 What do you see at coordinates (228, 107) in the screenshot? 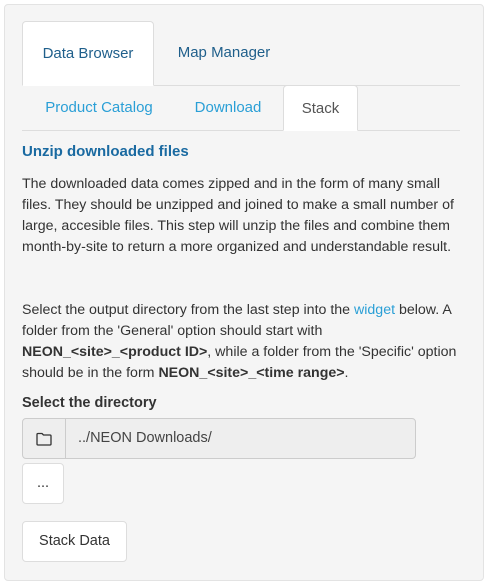
I see `tab-download: Download` at bounding box center [228, 107].